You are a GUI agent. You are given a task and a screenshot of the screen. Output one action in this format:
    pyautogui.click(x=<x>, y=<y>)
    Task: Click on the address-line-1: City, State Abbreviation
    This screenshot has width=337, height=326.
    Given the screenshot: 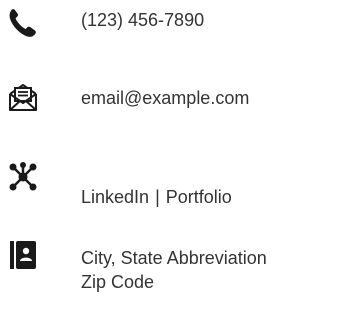 What is the action you would take?
    pyautogui.click(x=174, y=258)
    